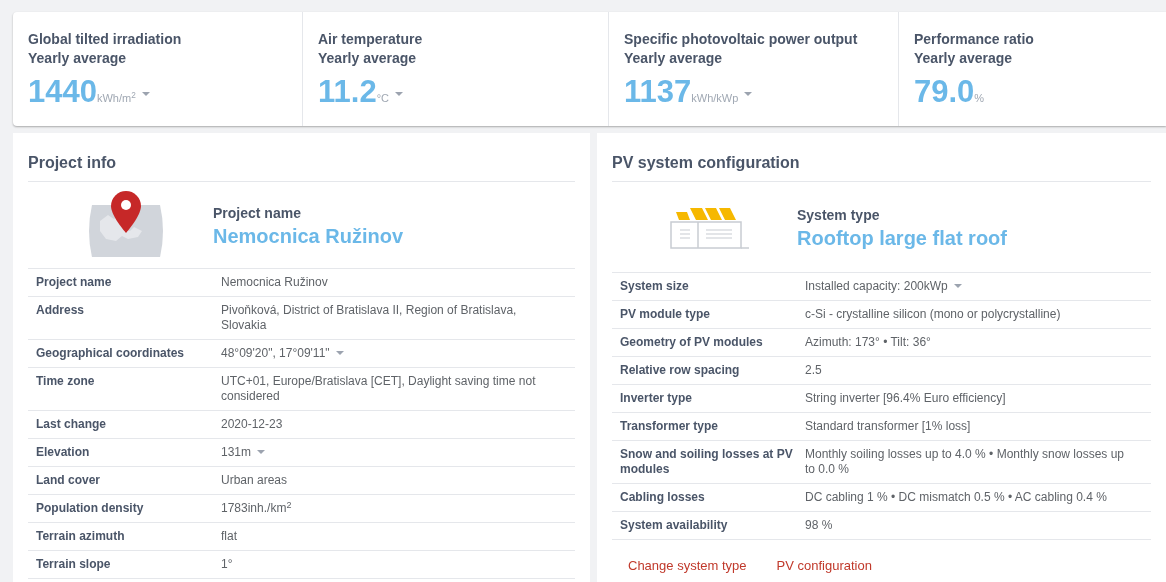 The width and height of the screenshot is (1166, 582). I want to click on metric-title: Global tilted irradiation, so click(105, 39).